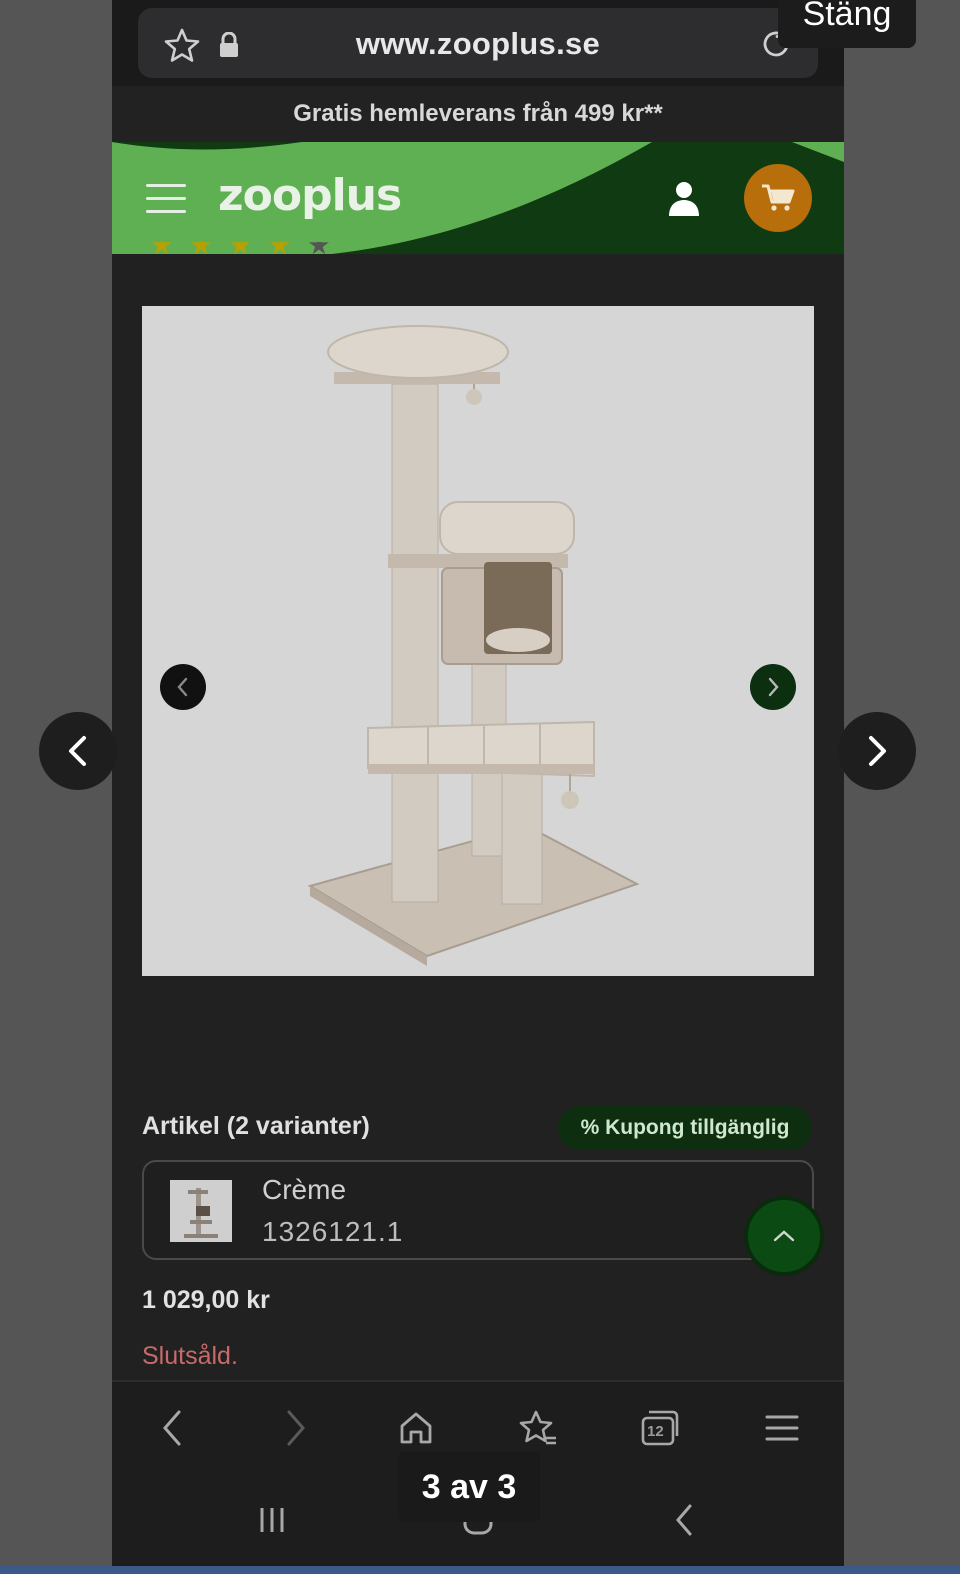  I want to click on carousel-prev-button, so click(183, 687).